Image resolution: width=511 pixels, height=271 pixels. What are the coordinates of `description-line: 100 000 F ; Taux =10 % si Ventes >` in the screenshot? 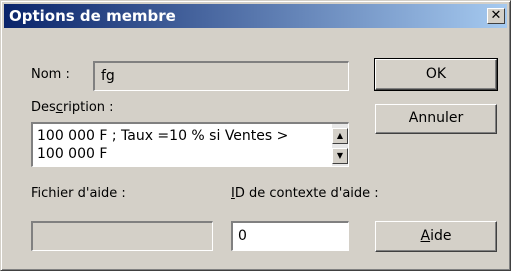 It's located at (163, 136).